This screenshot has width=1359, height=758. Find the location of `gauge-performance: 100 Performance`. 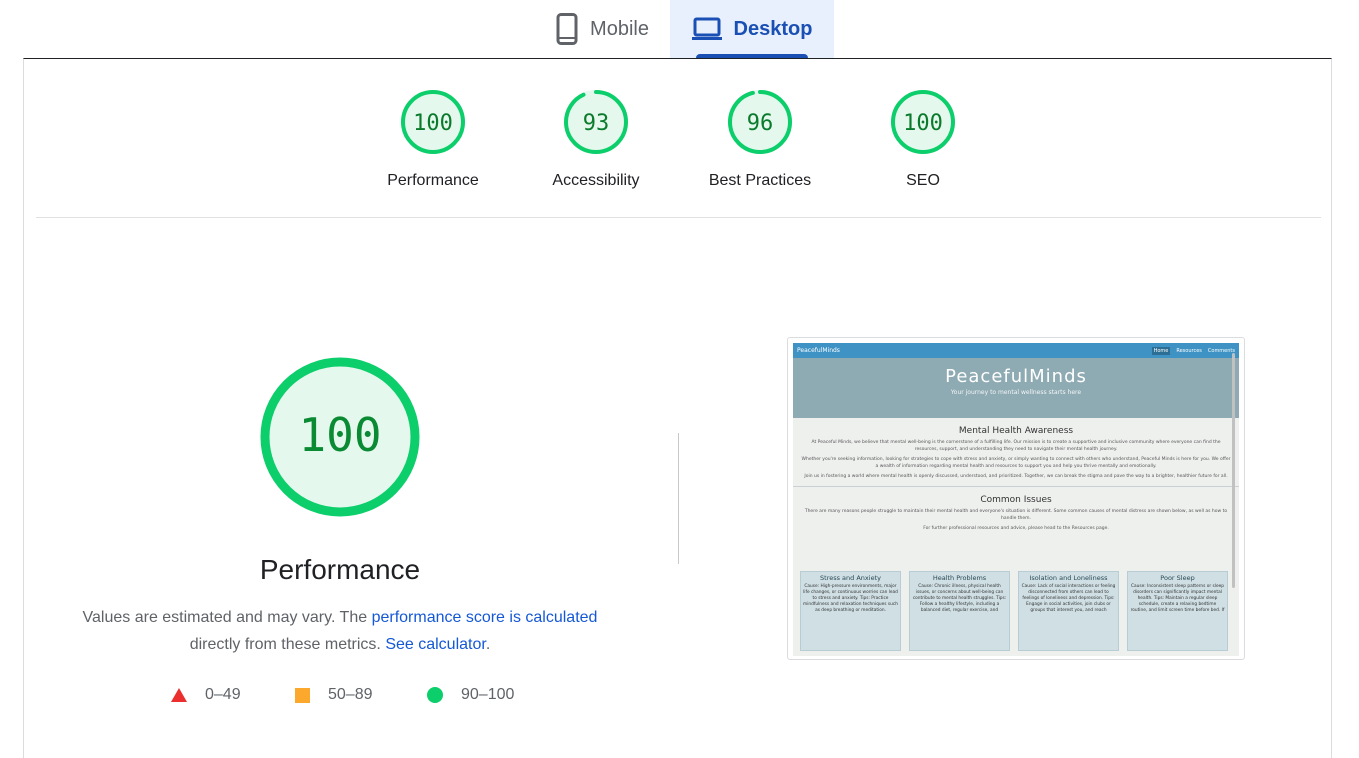

gauge-performance: 100 Performance is located at coordinates (433, 139).